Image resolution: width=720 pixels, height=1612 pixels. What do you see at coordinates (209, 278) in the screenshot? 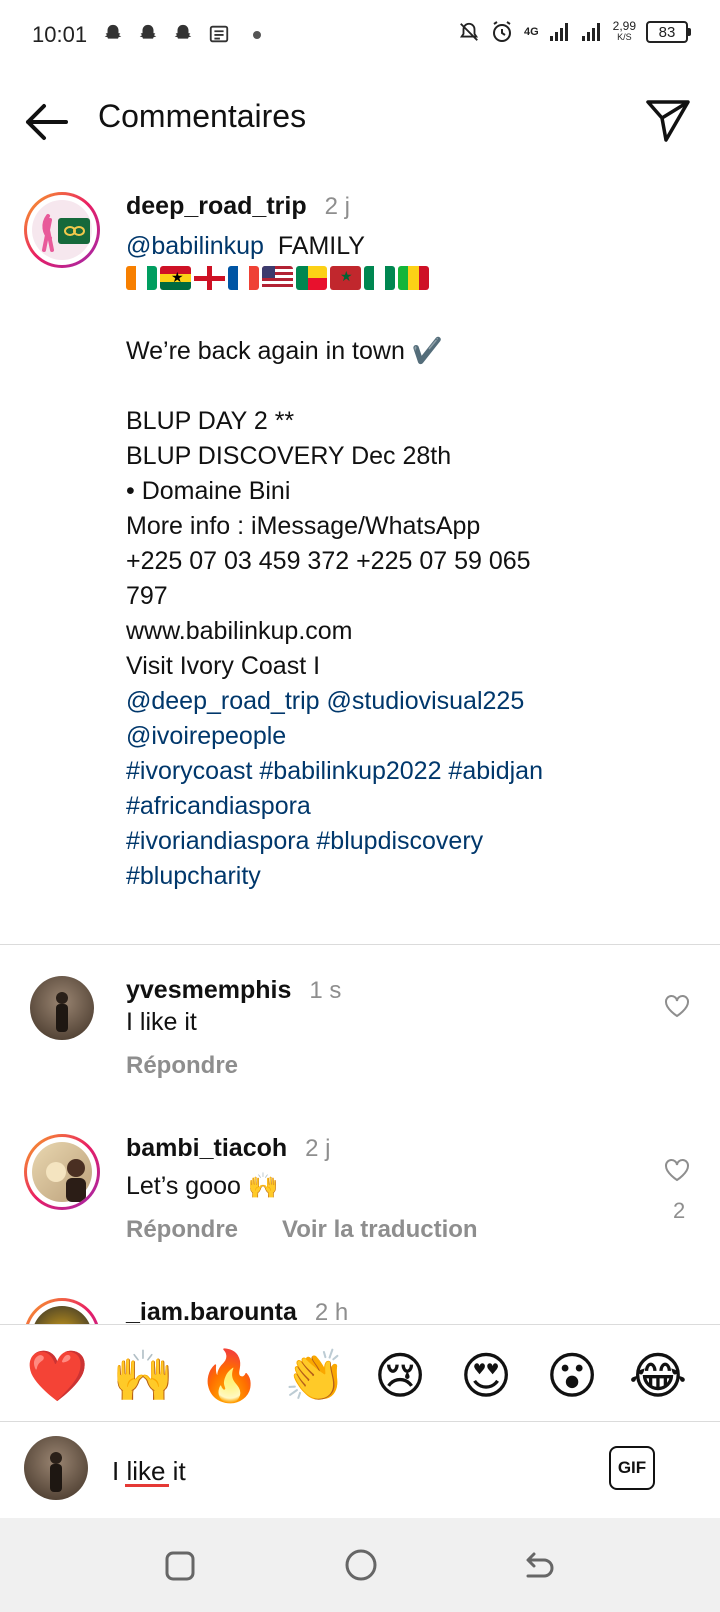
I see `flag-england-icon` at bounding box center [209, 278].